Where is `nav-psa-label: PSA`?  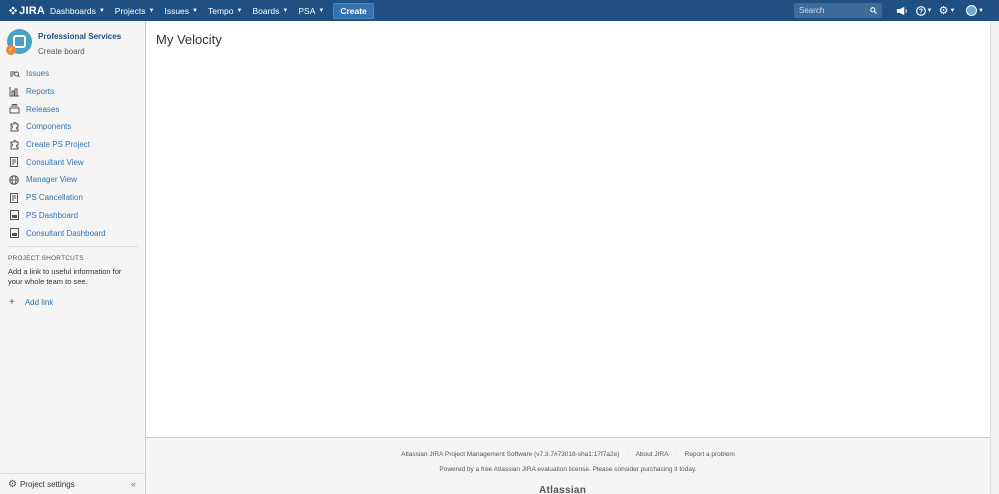
nav-psa-label: PSA is located at coordinates (307, 10).